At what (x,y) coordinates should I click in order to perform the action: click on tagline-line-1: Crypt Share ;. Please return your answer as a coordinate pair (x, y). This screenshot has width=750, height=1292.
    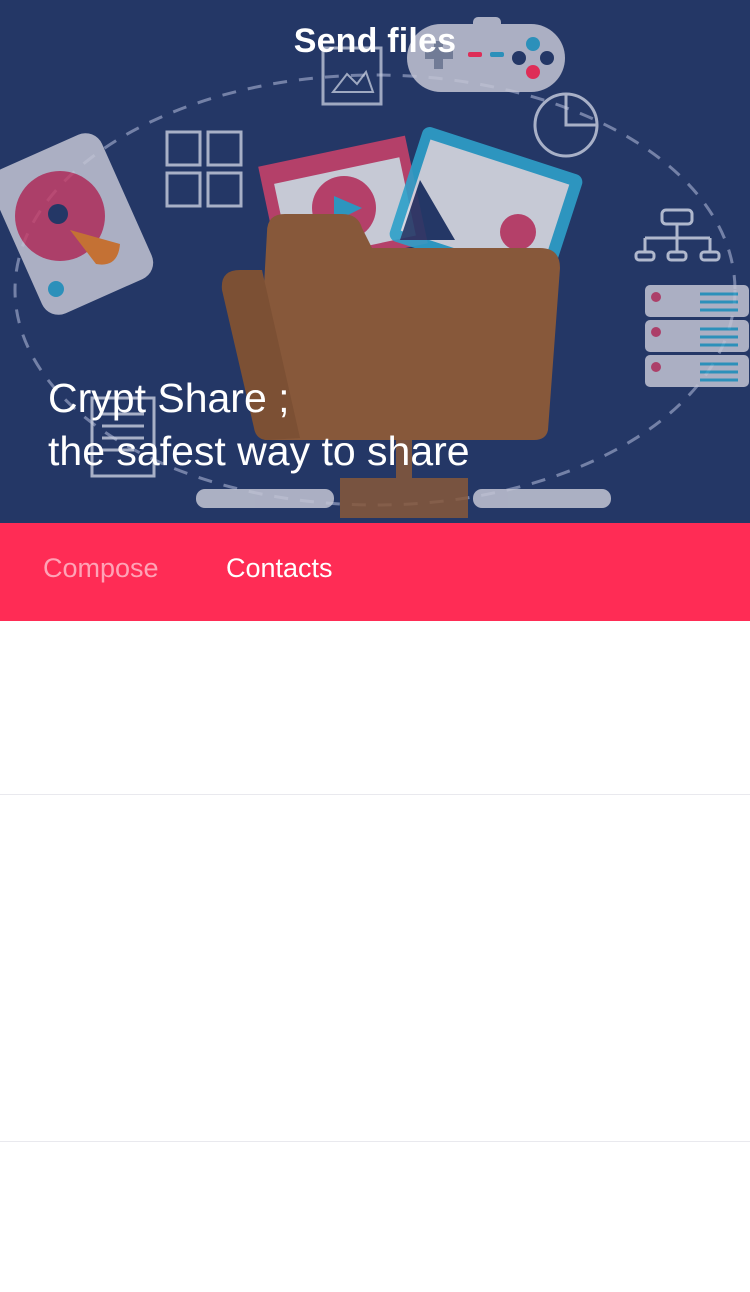
    Looking at the image, I should click on (169, 398).